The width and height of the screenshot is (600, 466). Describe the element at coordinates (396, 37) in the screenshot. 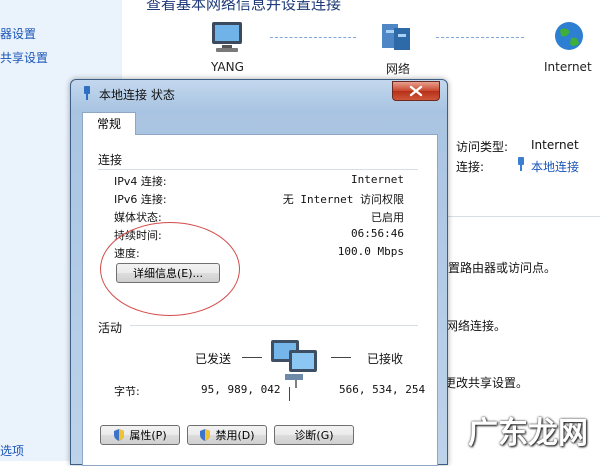

I see `network-icon` at that location.